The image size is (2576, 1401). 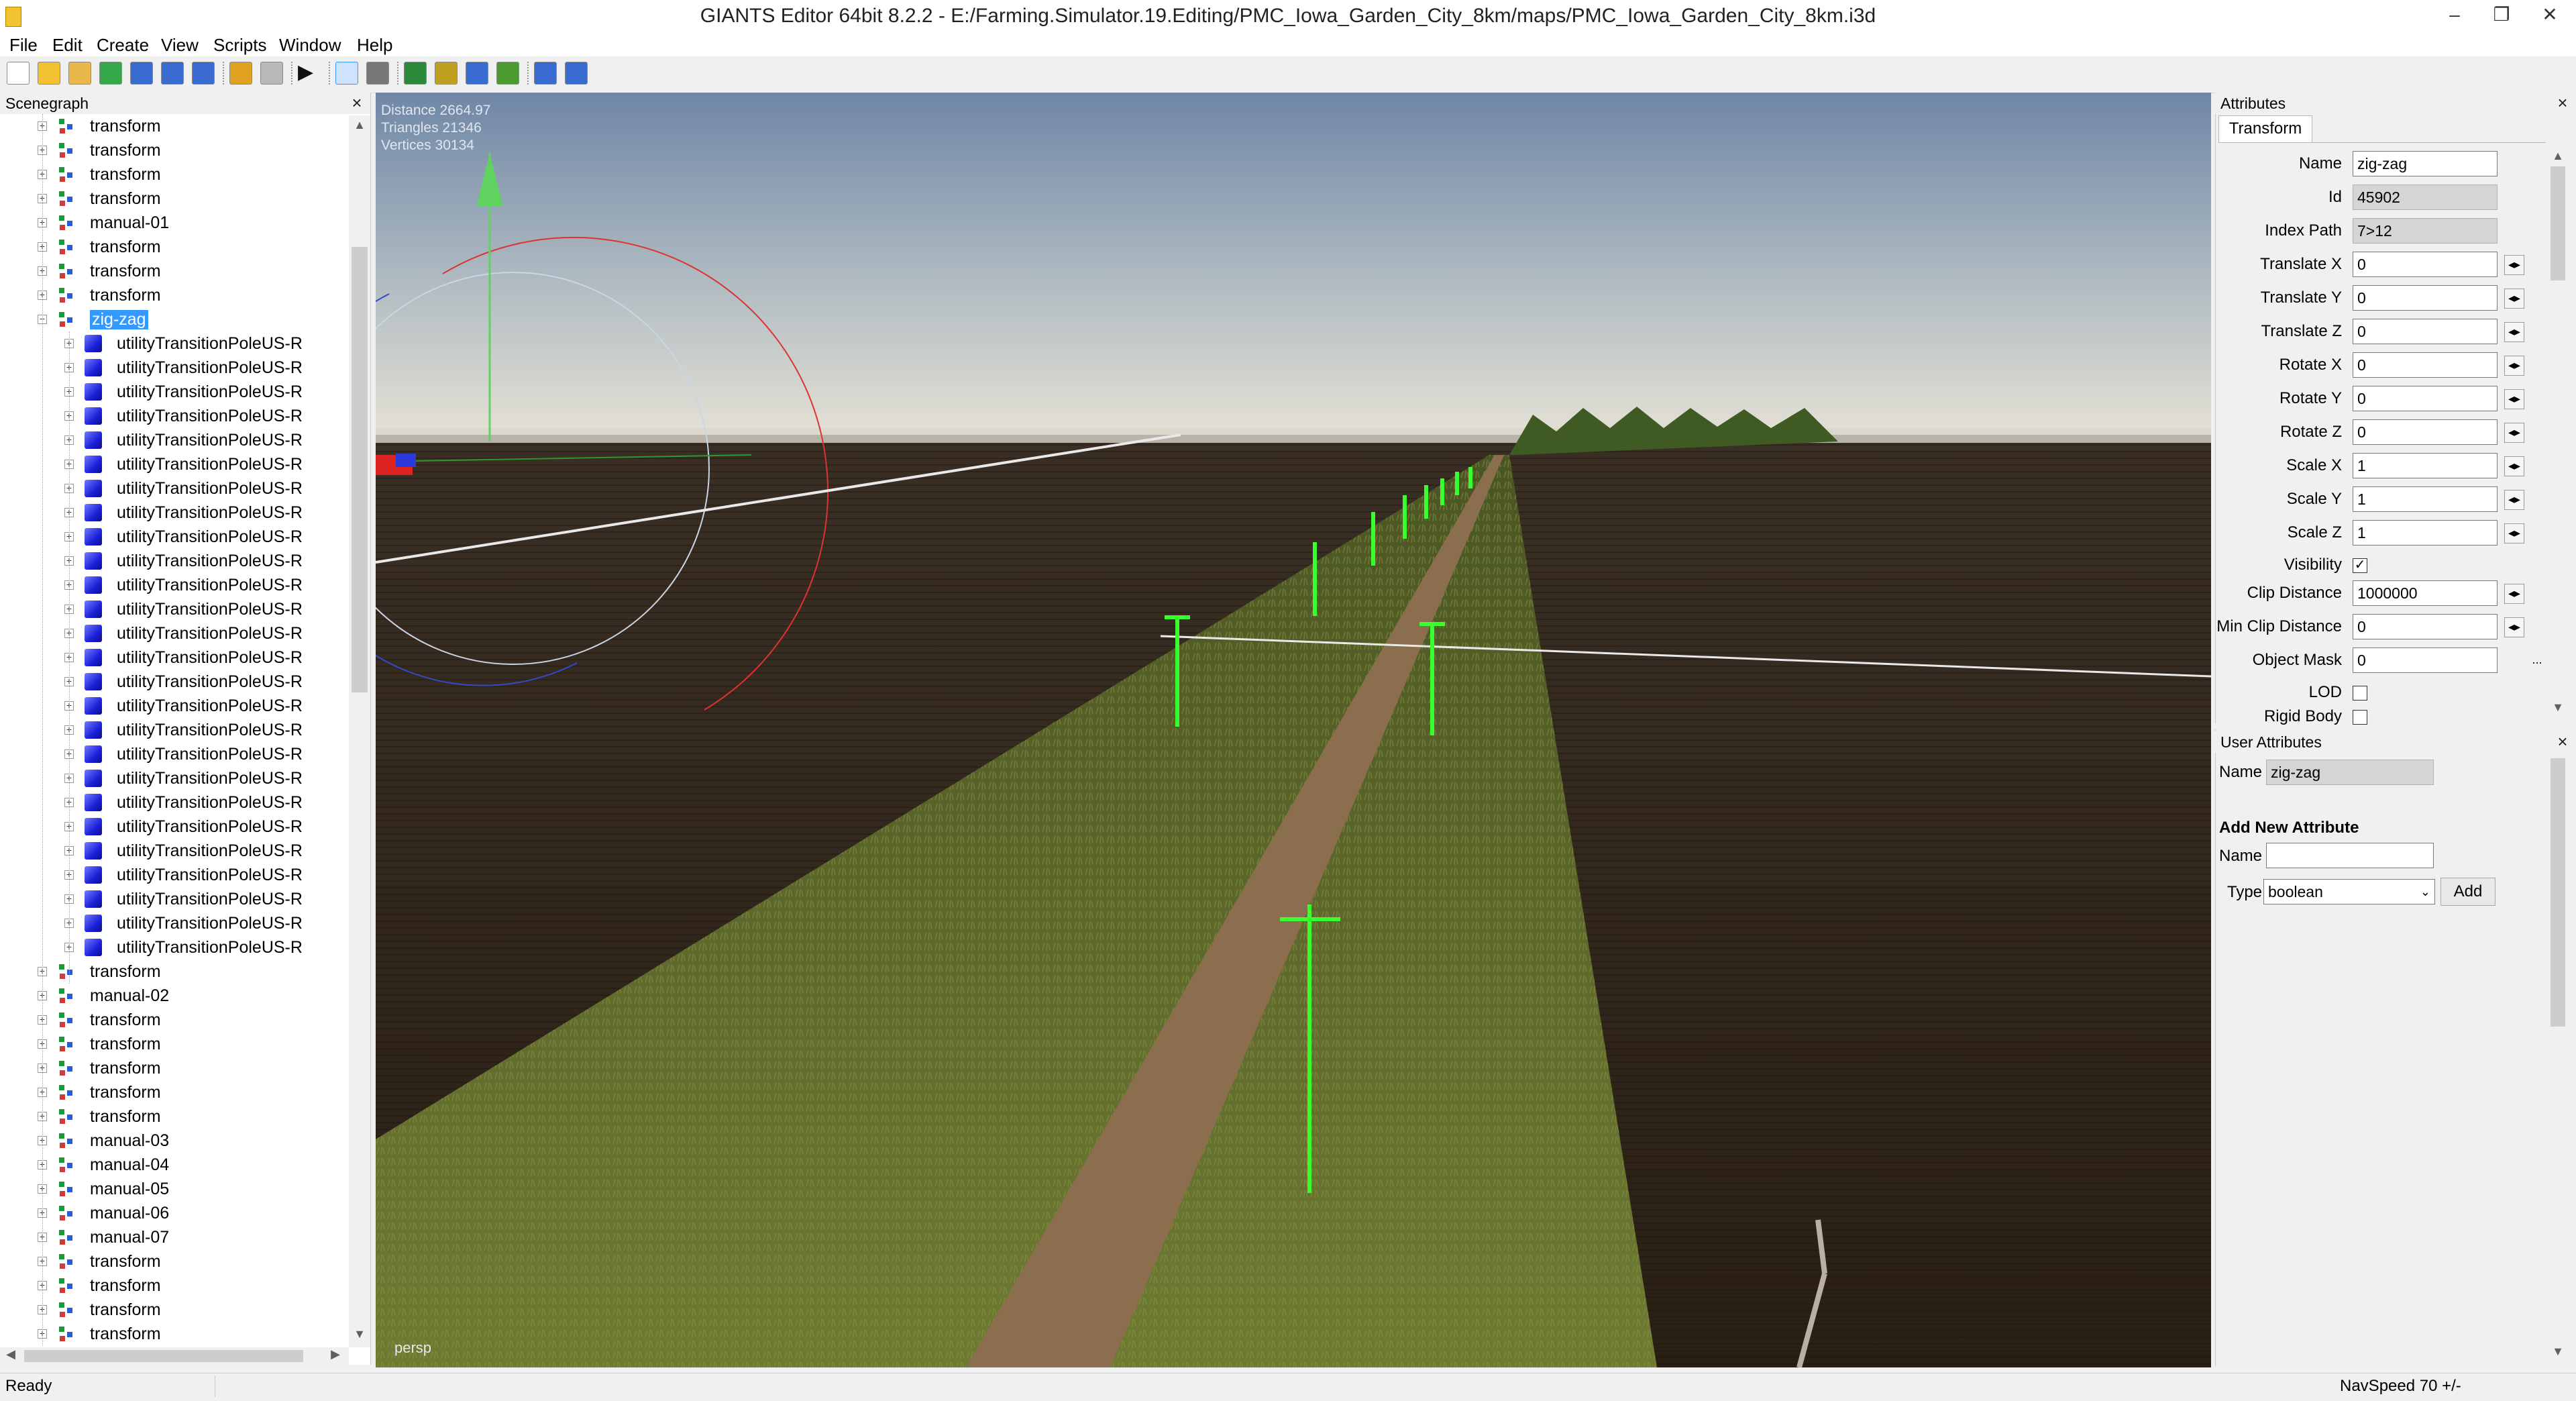 What do you see at coordinates (545, 73) in the screenshot?
I see `settings-gear-icon` at bounding box center [545, 73].